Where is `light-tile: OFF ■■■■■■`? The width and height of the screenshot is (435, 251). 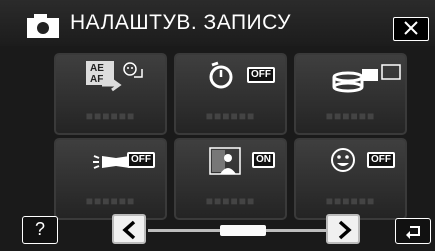 light-tile: OFF ■■■■■■ is located at coordinates (110, 179).